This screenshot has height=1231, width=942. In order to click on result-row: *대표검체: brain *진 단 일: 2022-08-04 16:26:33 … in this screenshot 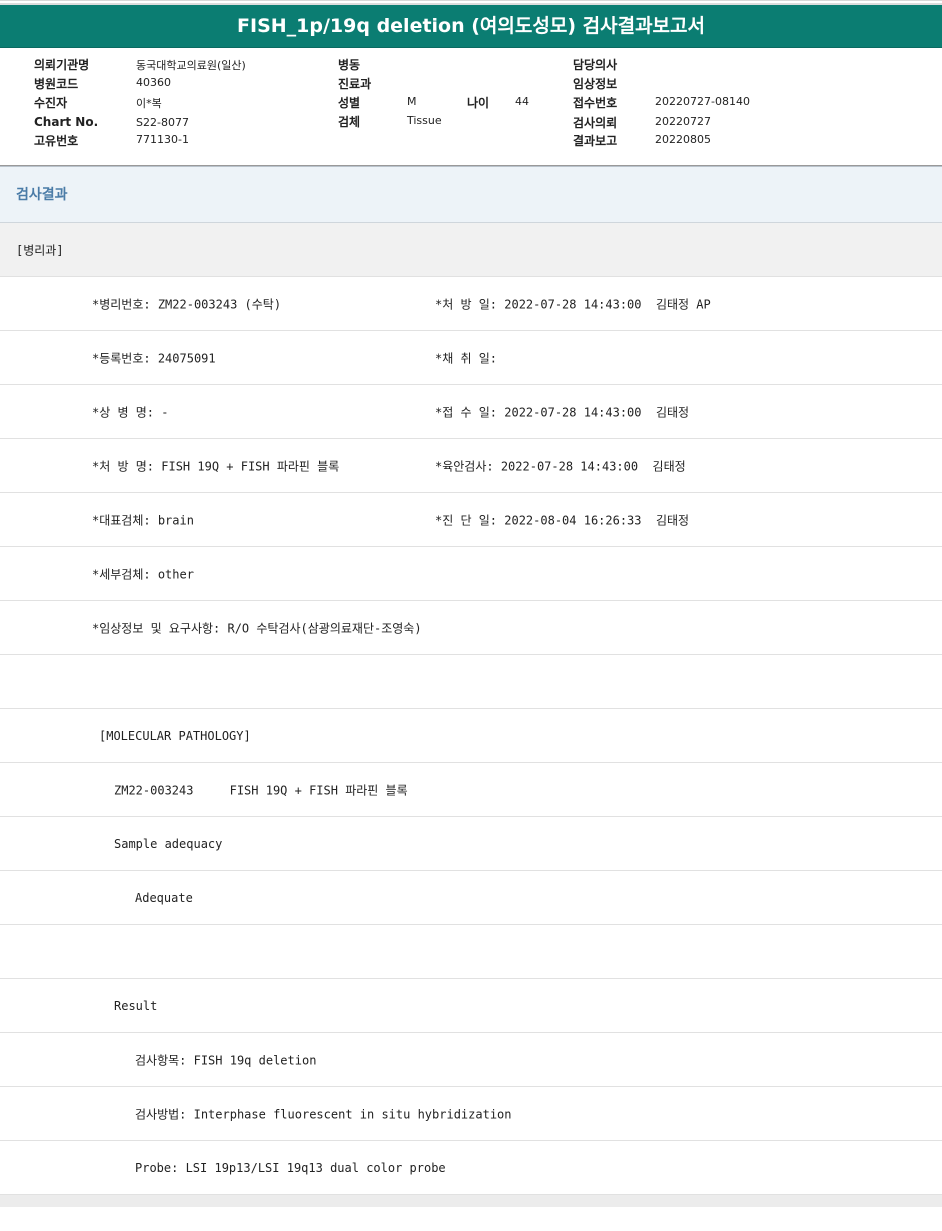, I will do `click(471, 520)`.